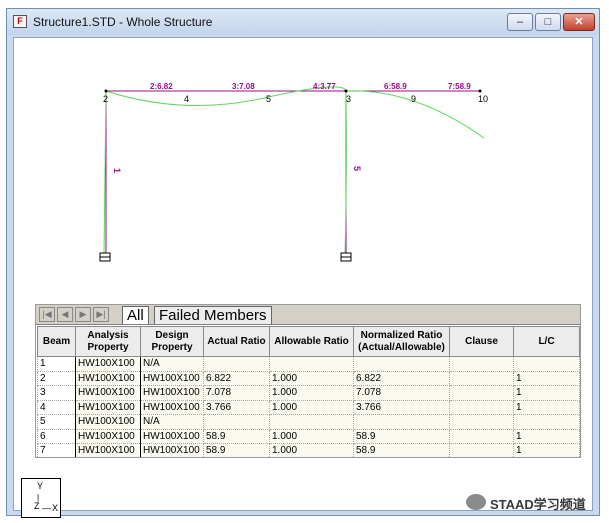 The width and height of the screenshot is (609, 523). What do you see at coordinates (56, 393) in the screenshot?
I see `table-cell: 3` at bounding box center [56, 393].